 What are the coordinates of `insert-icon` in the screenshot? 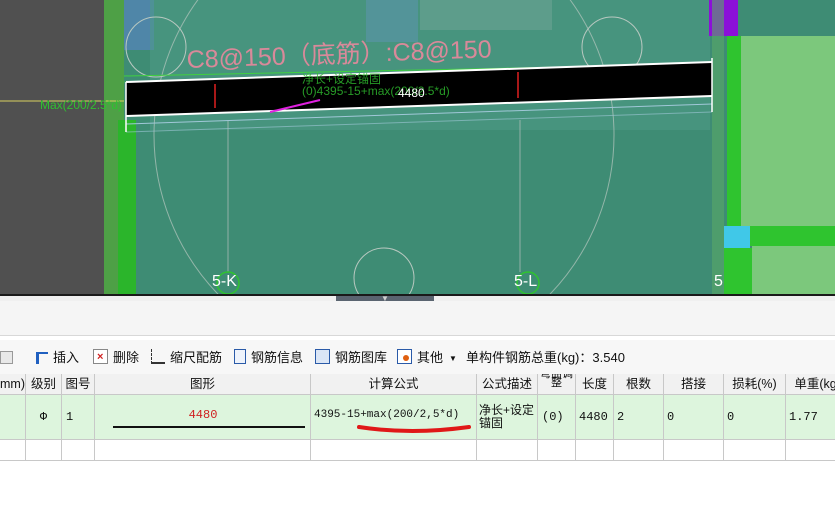 It's located at (42, 358).